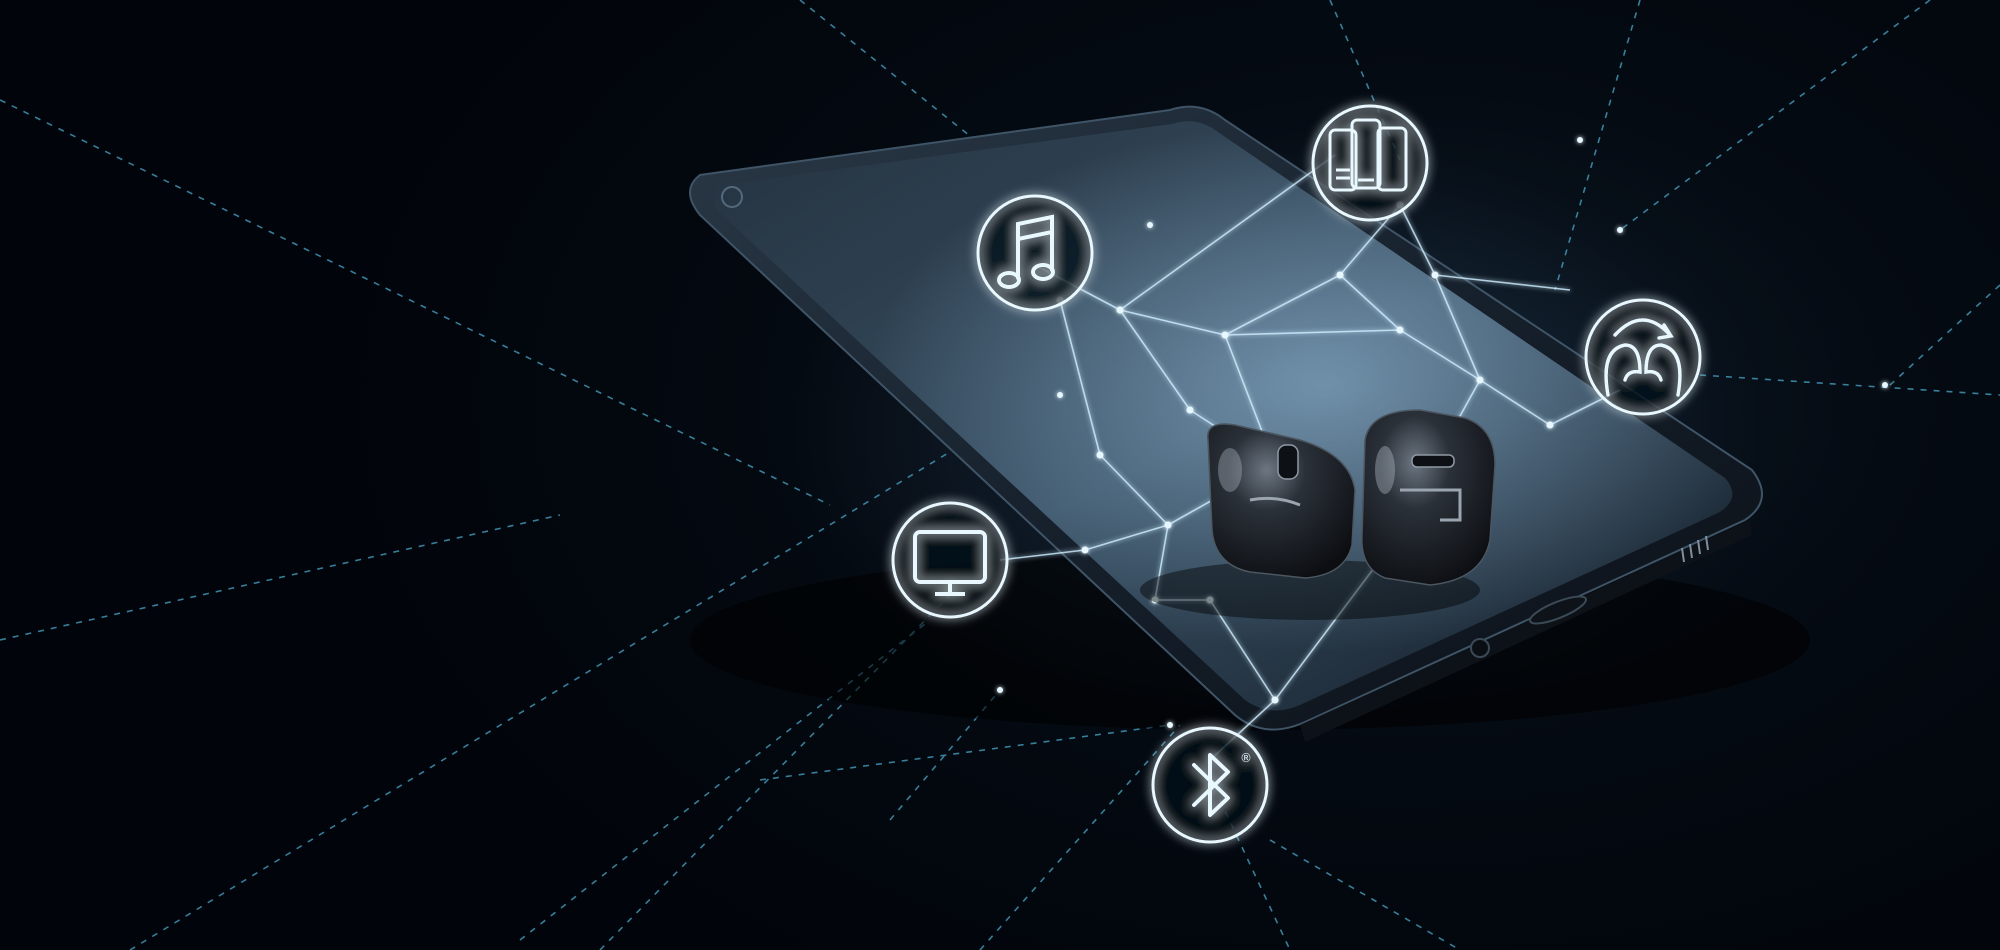 The width and height of the screenshot is (2000, 950). Describe the element at coordinates (1035, 253) in the screenshot. I see `music-note-icon` at that location.